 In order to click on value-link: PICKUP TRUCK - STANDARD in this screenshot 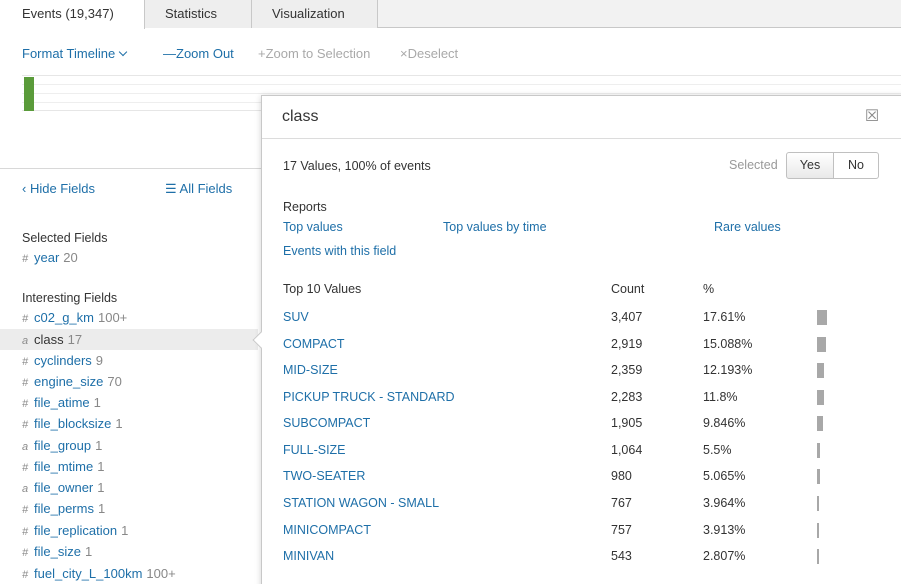, I will do `click(369, 397)`.